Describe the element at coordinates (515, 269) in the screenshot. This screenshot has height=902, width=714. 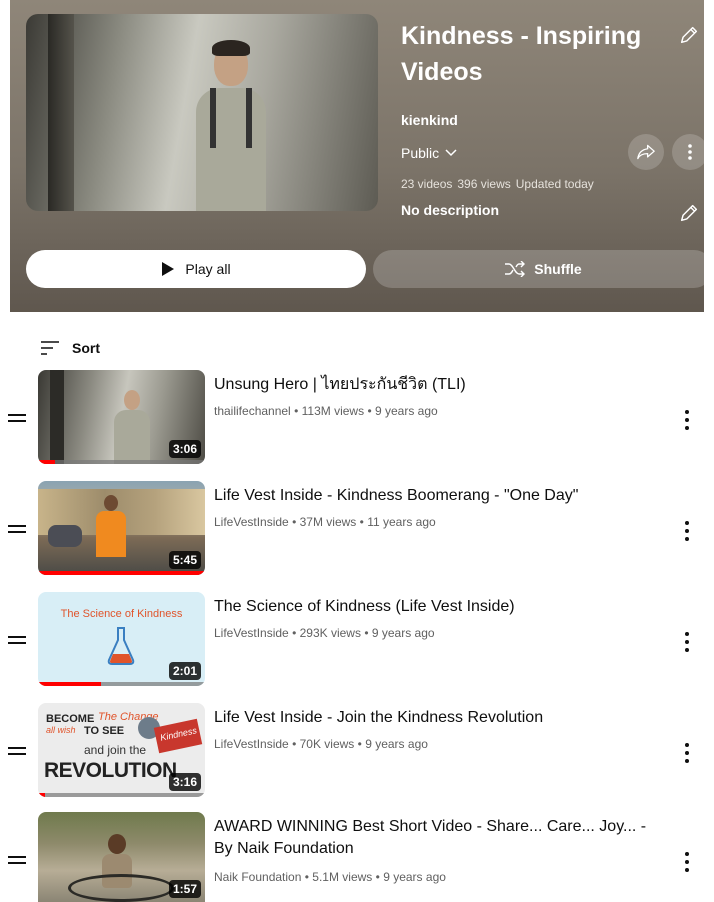
I see `shuffle-icon` at that location.